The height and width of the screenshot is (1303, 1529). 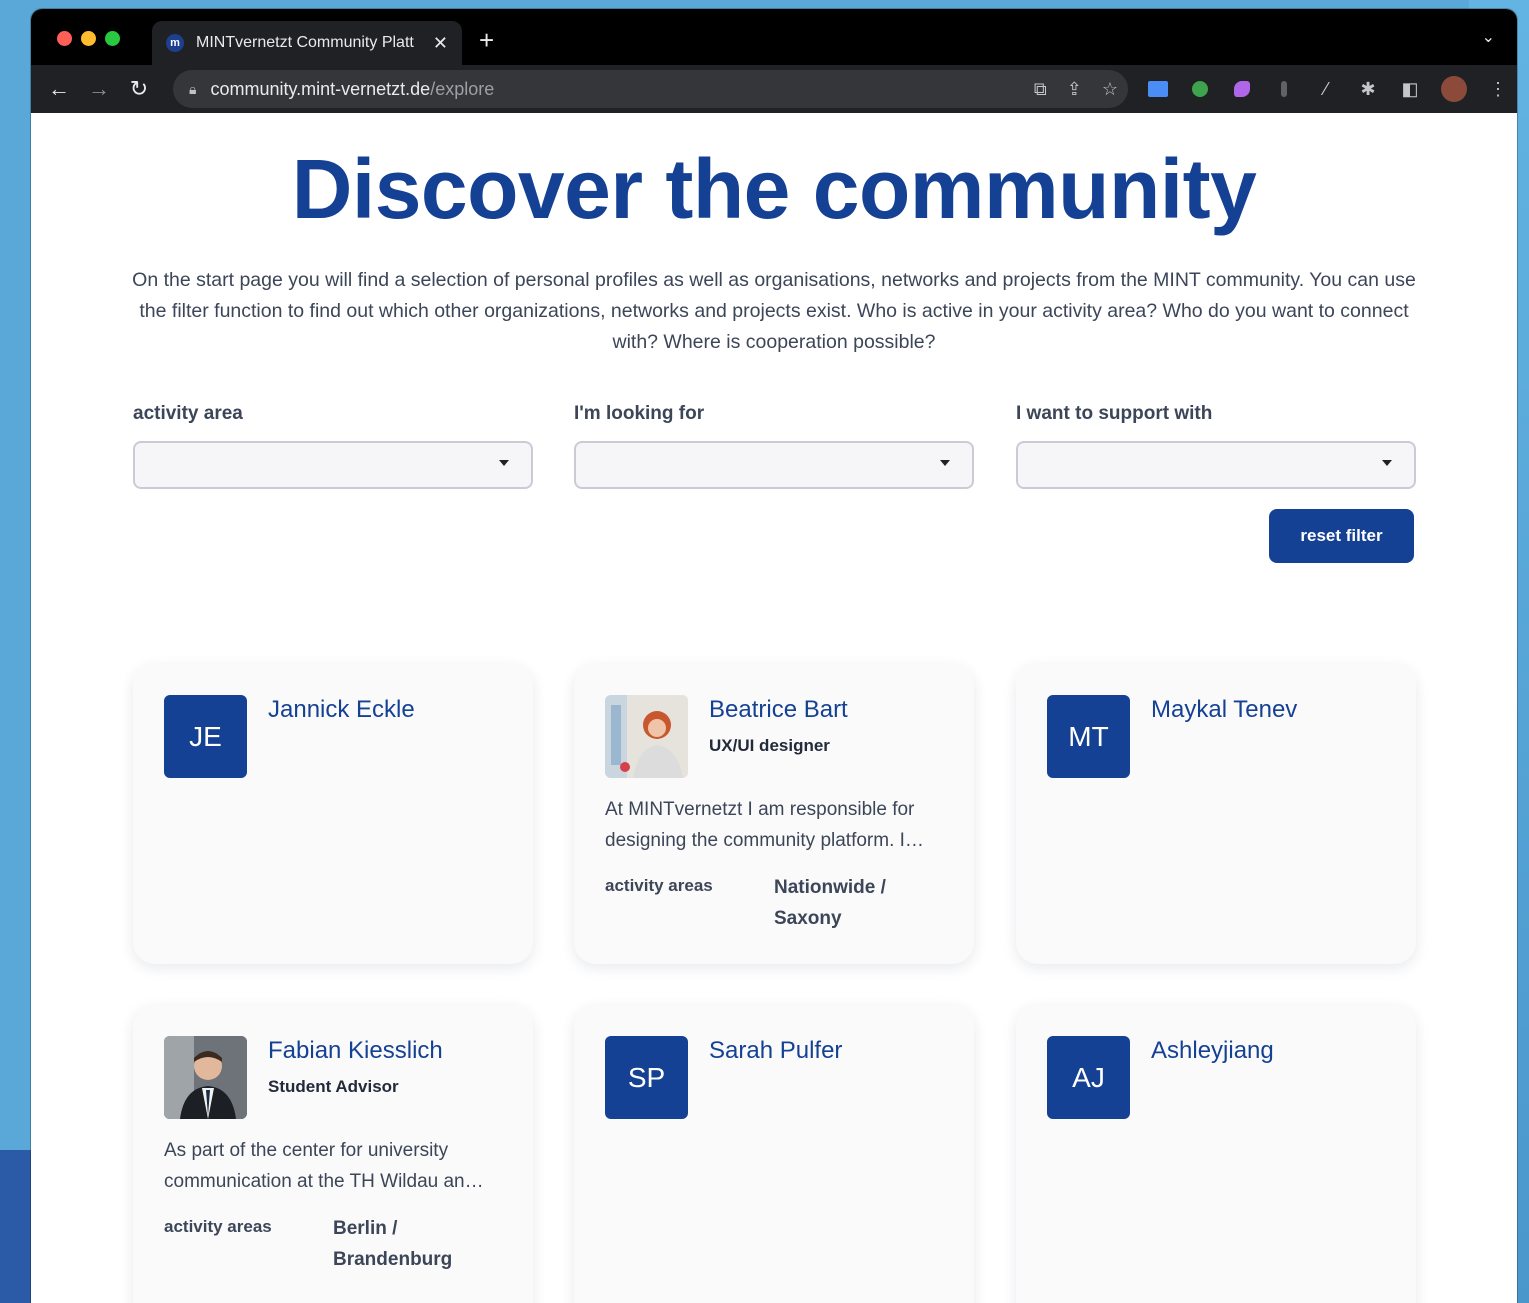 What do you see at coordinates (59, 89) in the screenshot?
I see `back-arrow-icon: ←` at bounding box center [59, 89].